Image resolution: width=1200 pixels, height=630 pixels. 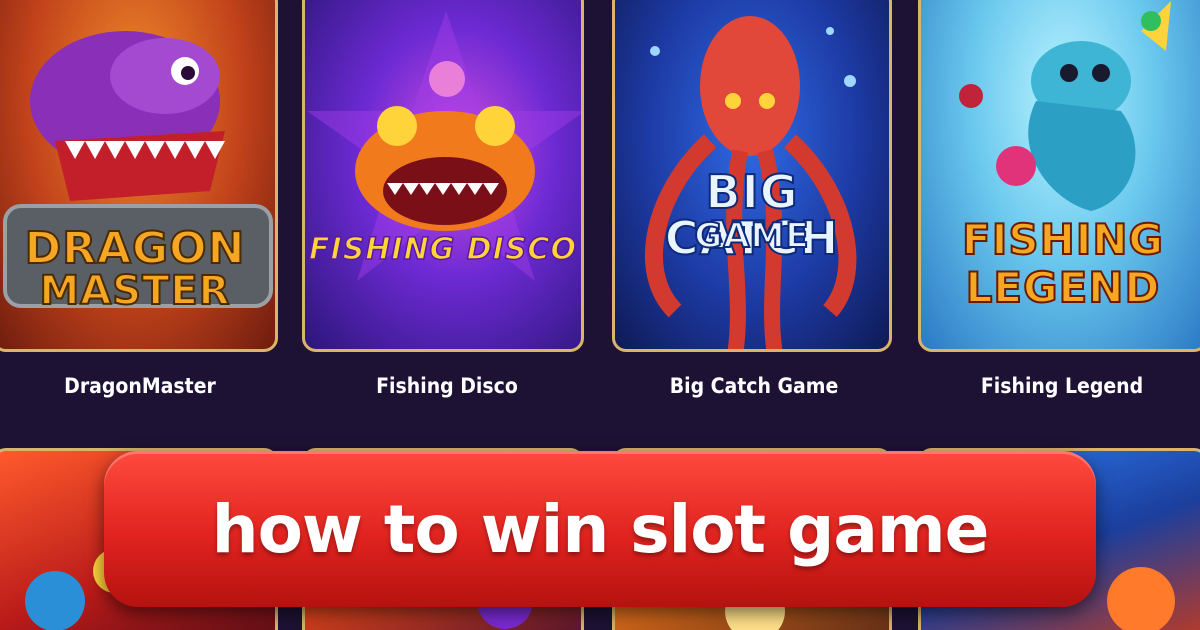 I want to click on game-logo-line2: LEGEND, so click(x=1063, y=287).